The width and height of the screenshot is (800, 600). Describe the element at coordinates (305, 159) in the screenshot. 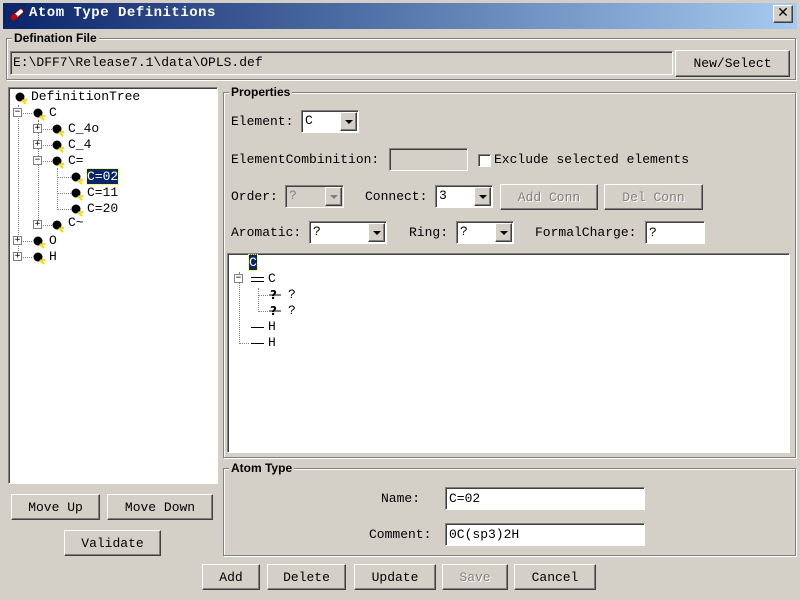

I see `elementcombination-label: ElementCombinition:` at that location.